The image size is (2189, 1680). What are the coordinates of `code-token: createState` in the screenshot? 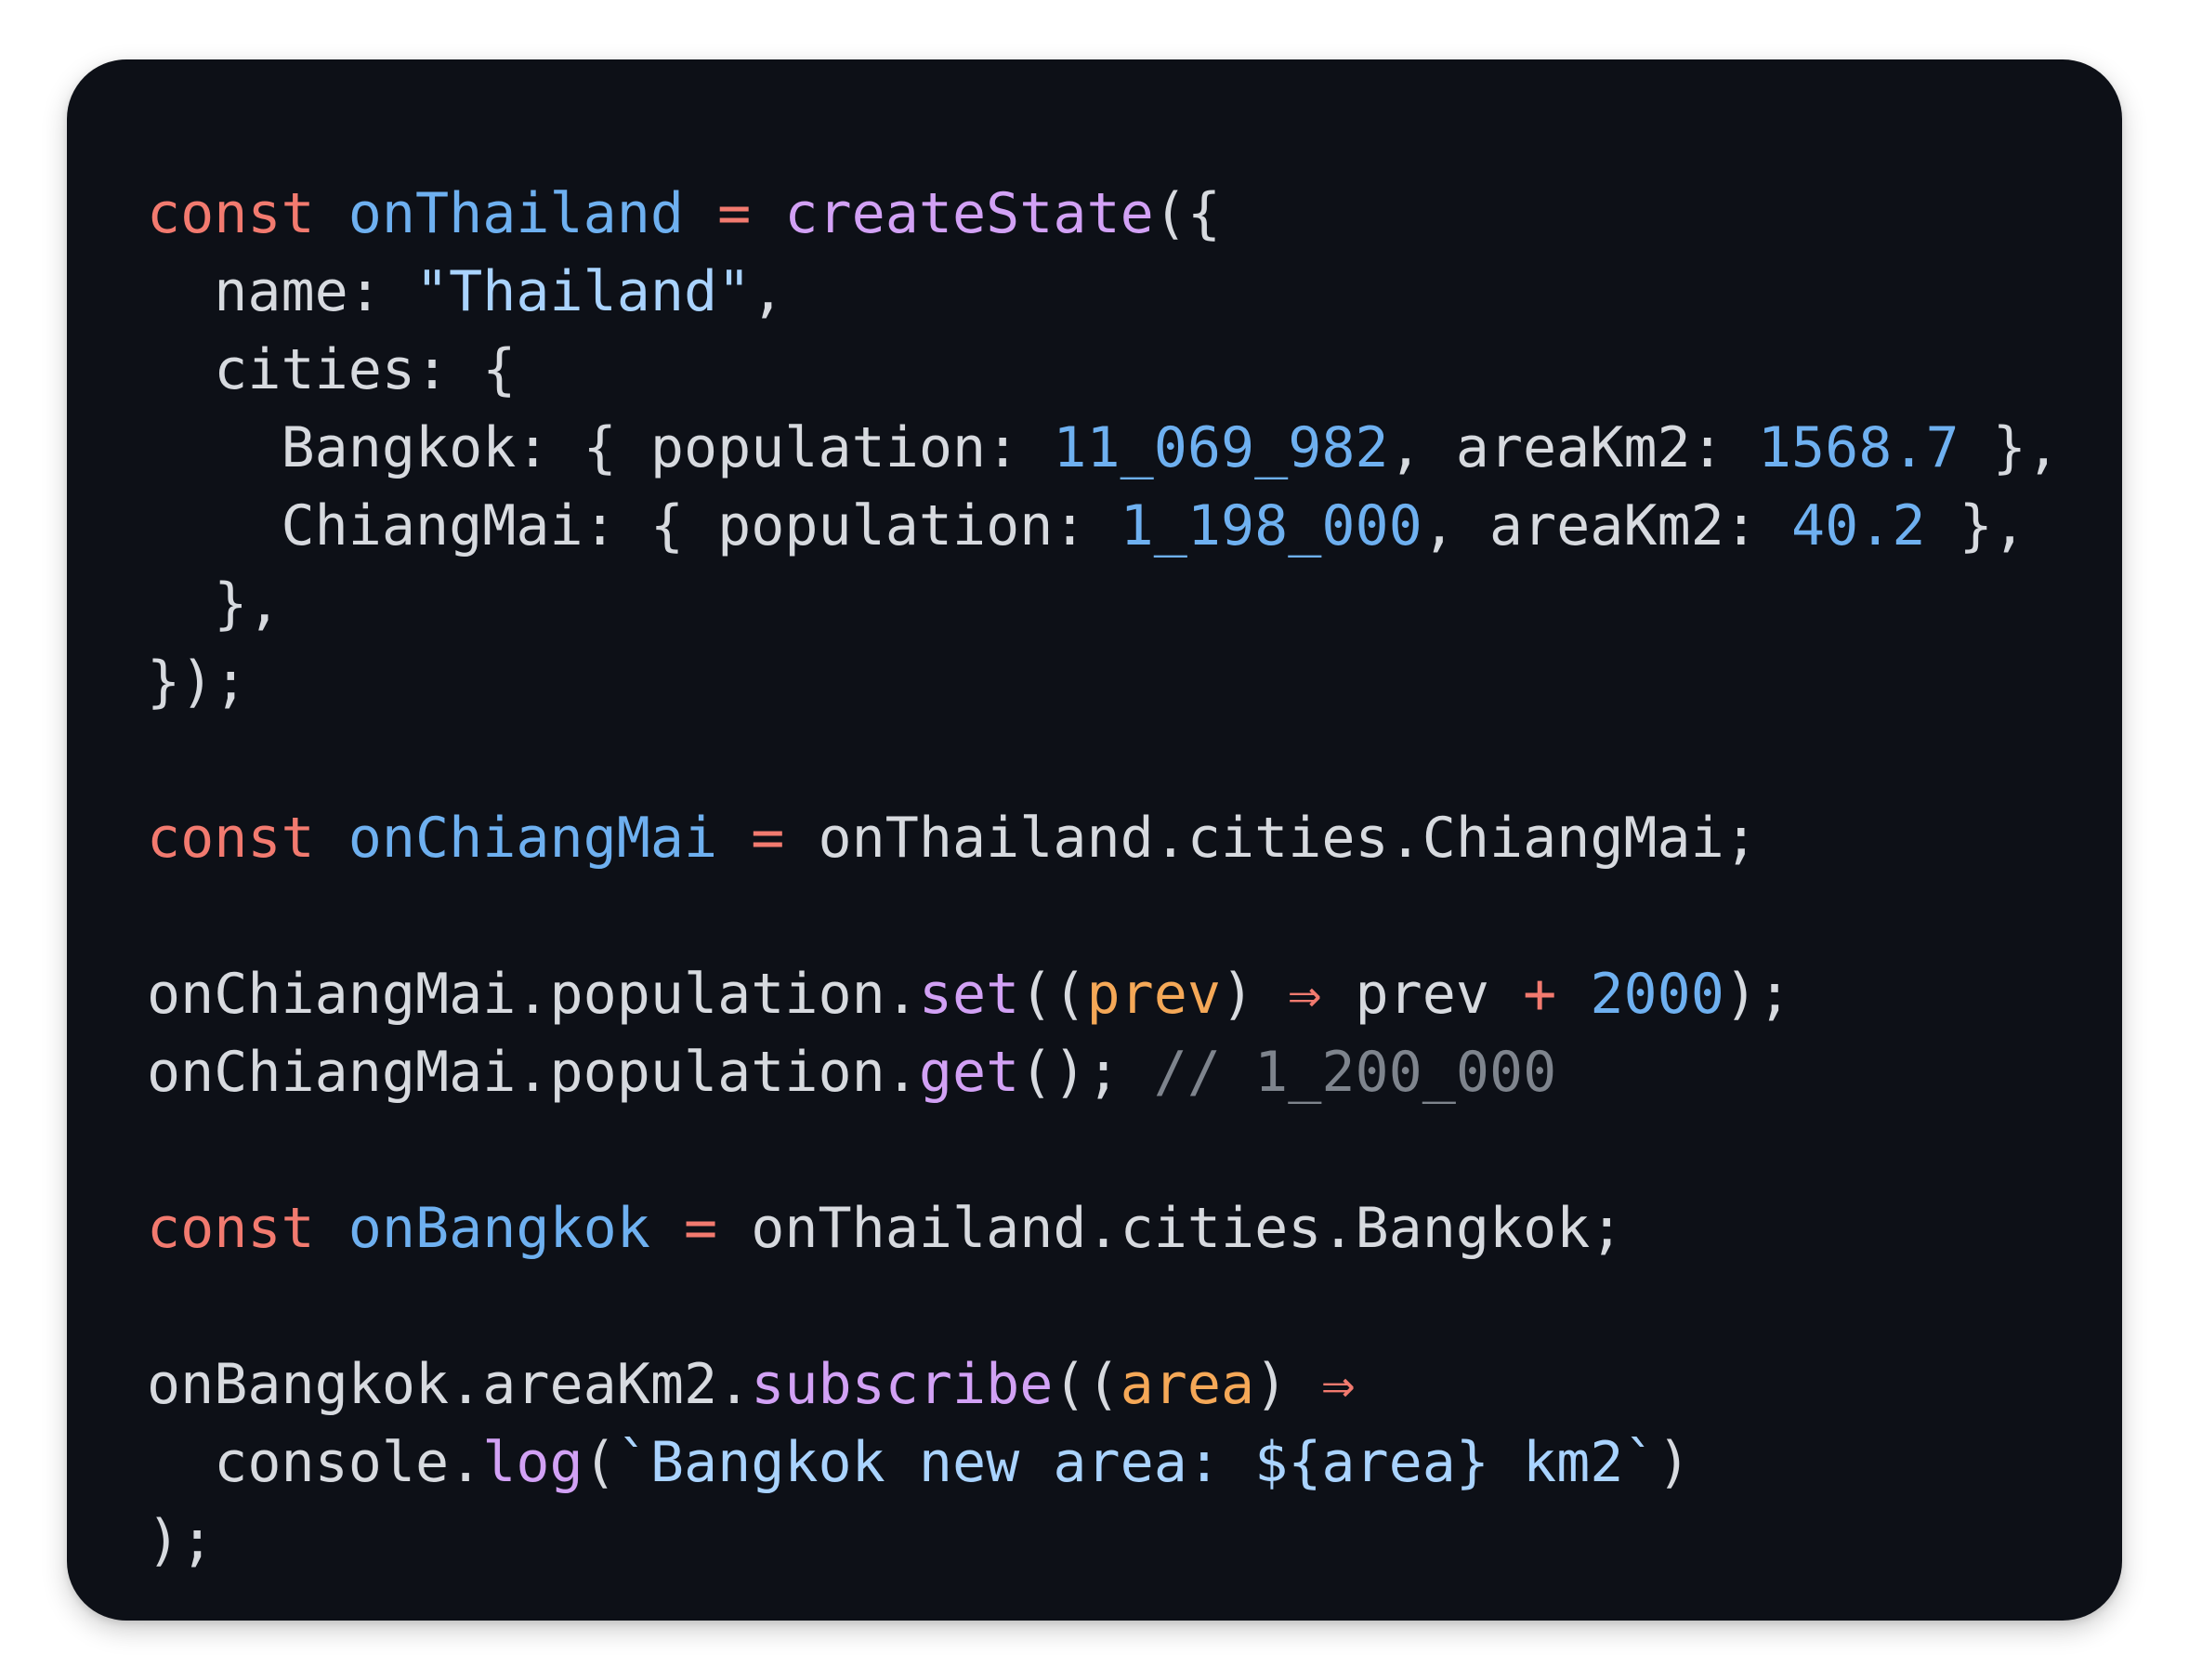 It's located at (969, 213).